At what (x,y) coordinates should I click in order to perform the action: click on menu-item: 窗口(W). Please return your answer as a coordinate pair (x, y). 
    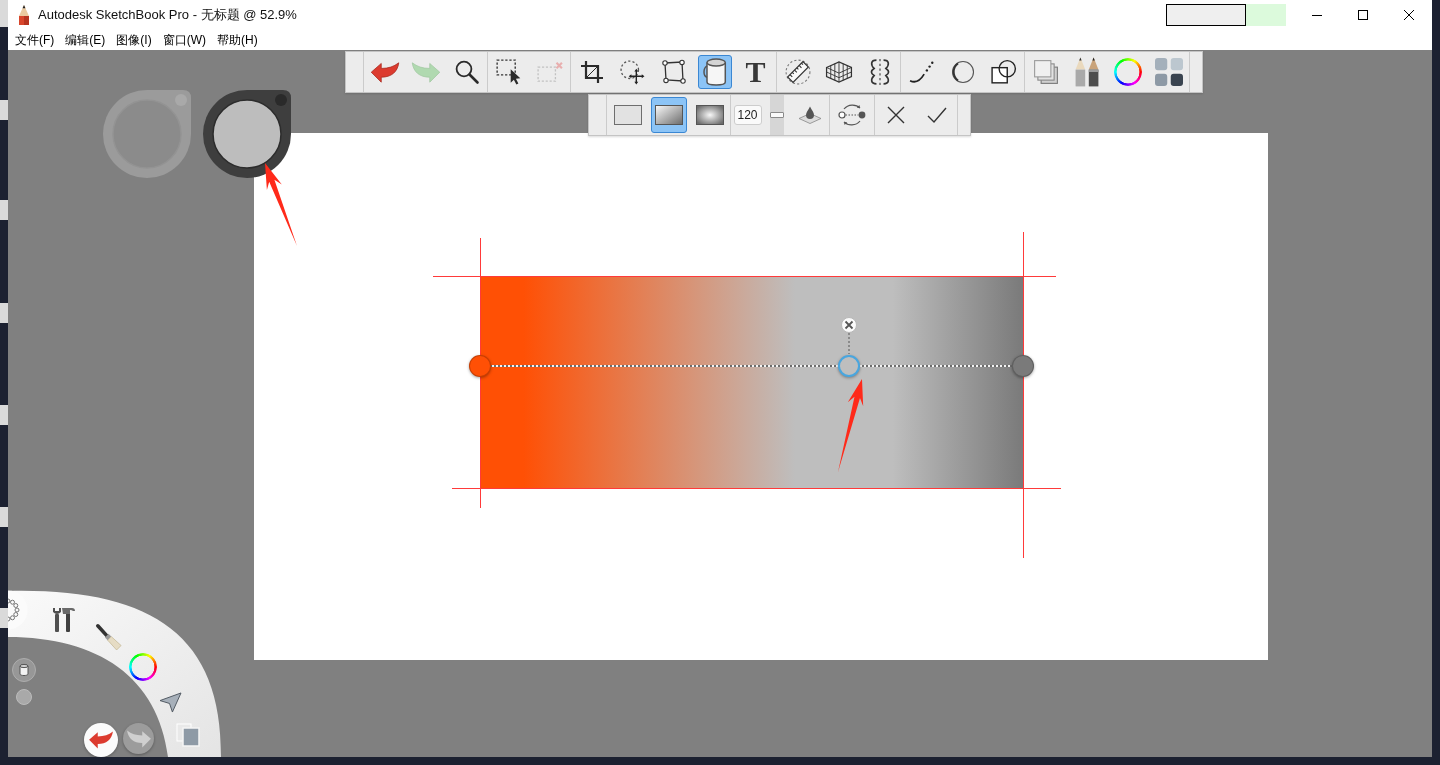
    Looking at the image, I should click on (184, 40).